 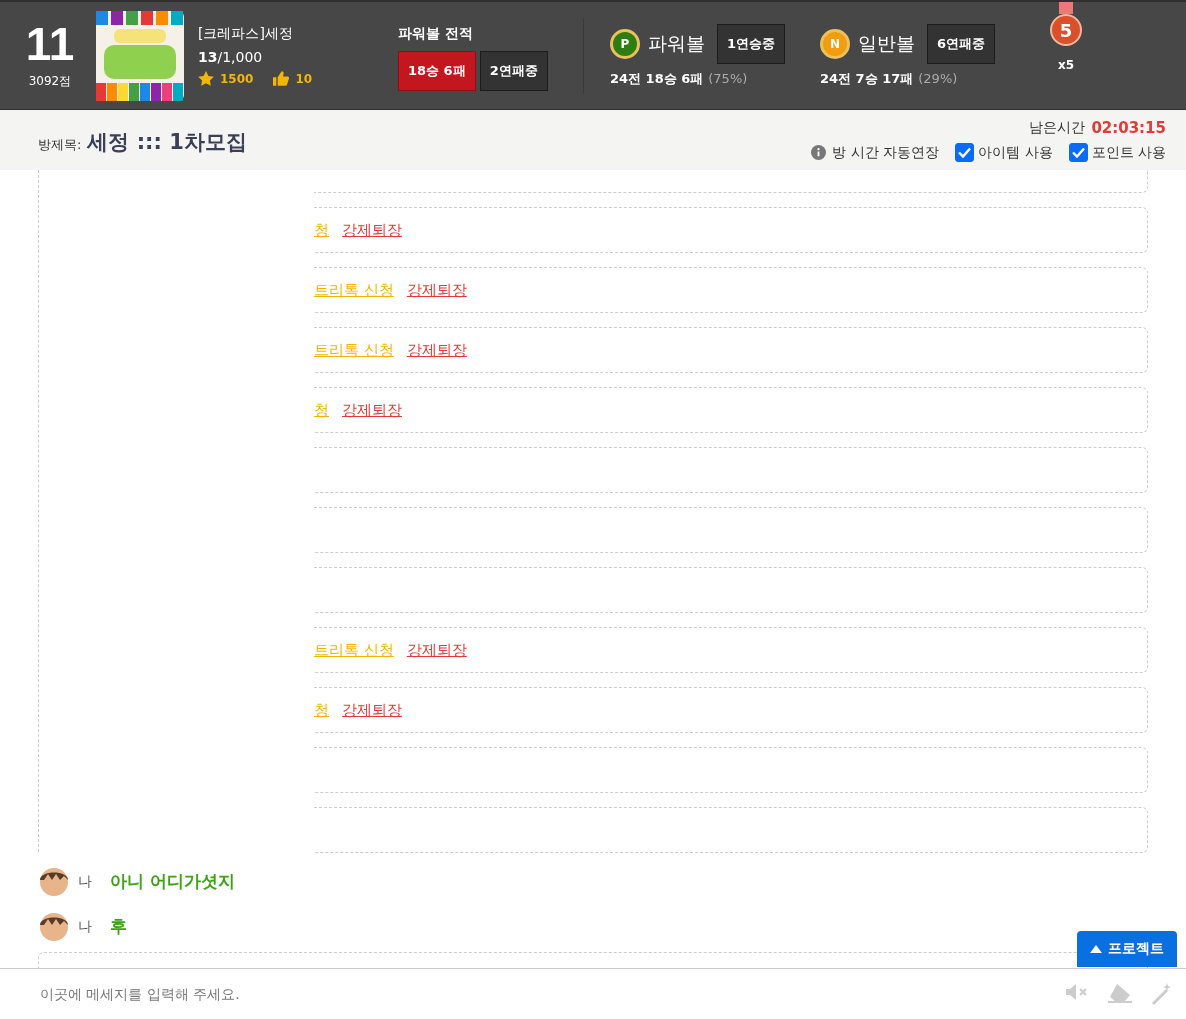 I want to click on level-number: 11, so click(x=50, y=44).